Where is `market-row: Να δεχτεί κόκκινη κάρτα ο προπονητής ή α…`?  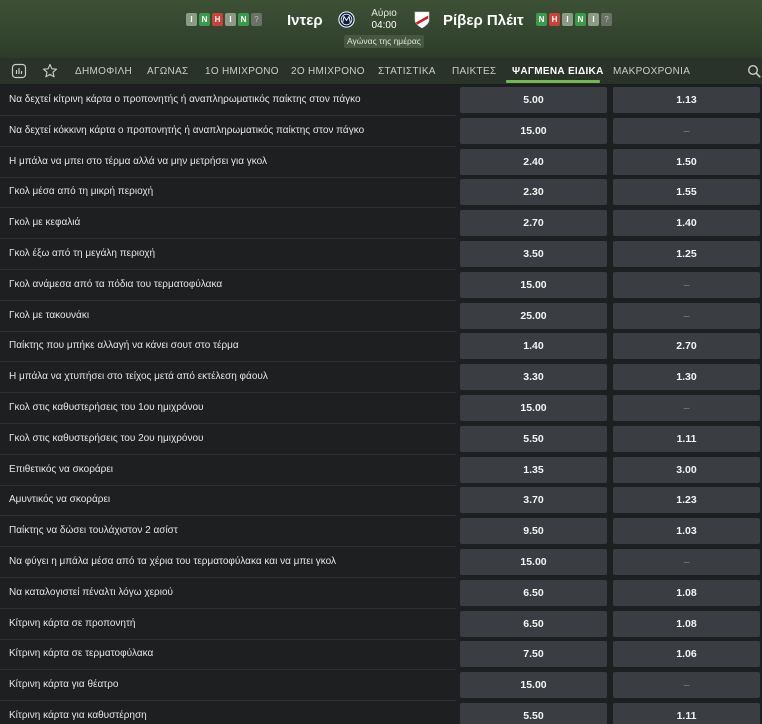 market-row: Να δεχτεί κόκκινη κάρτα ο προπονητής ή α… is located at coordinates (381, 131).